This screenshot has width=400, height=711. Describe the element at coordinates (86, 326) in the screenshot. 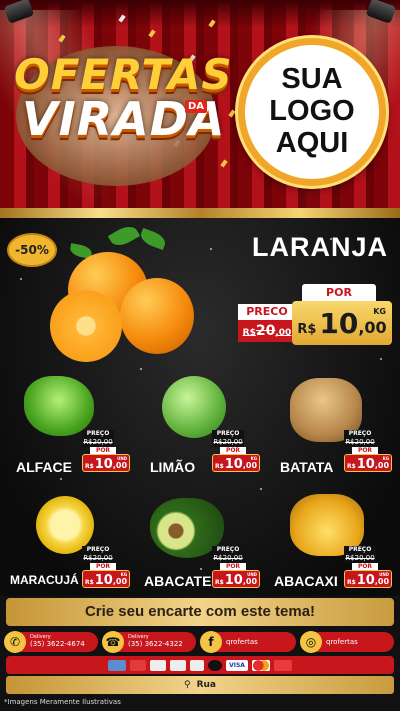

I see `orange-half-image` at that location.